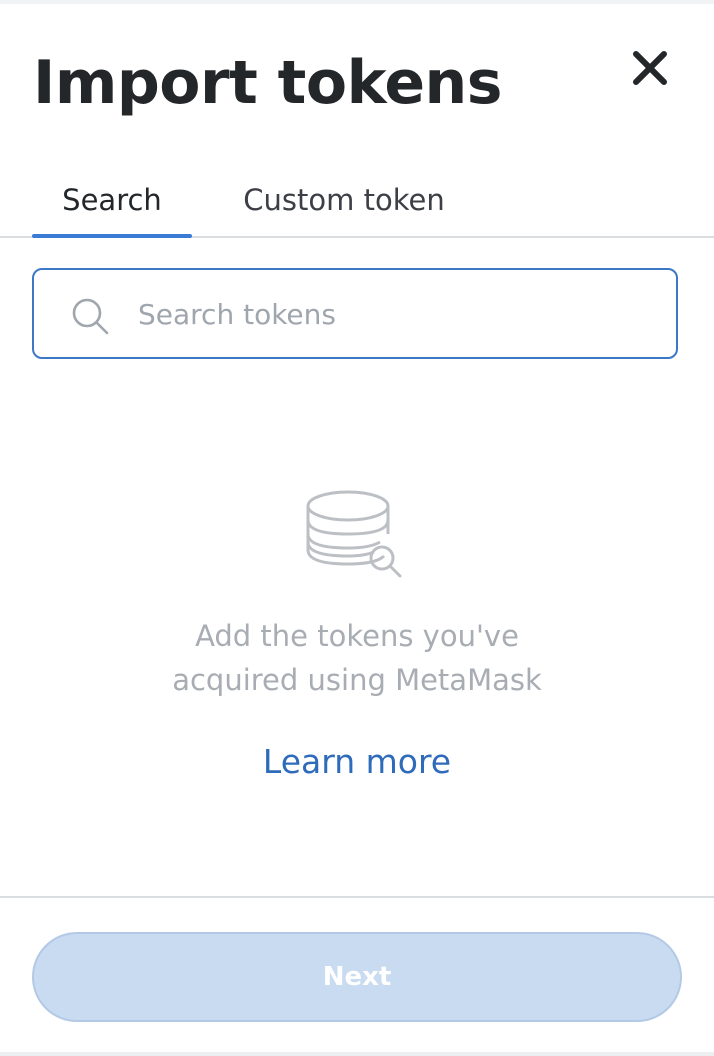 The width and height of the screenshot is (714, 1056). Describe the element at coordinates (357, 897) in the screenshot. I see `footer-divider` at that location.